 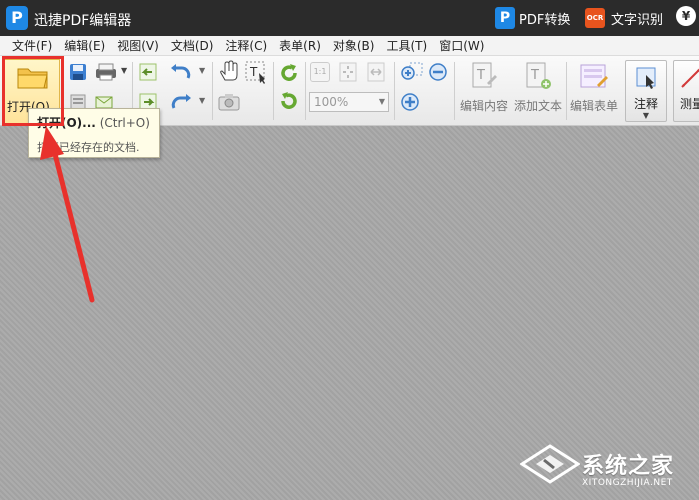 I want to click on red-arrow-annotation, so click(x=67, y=214).